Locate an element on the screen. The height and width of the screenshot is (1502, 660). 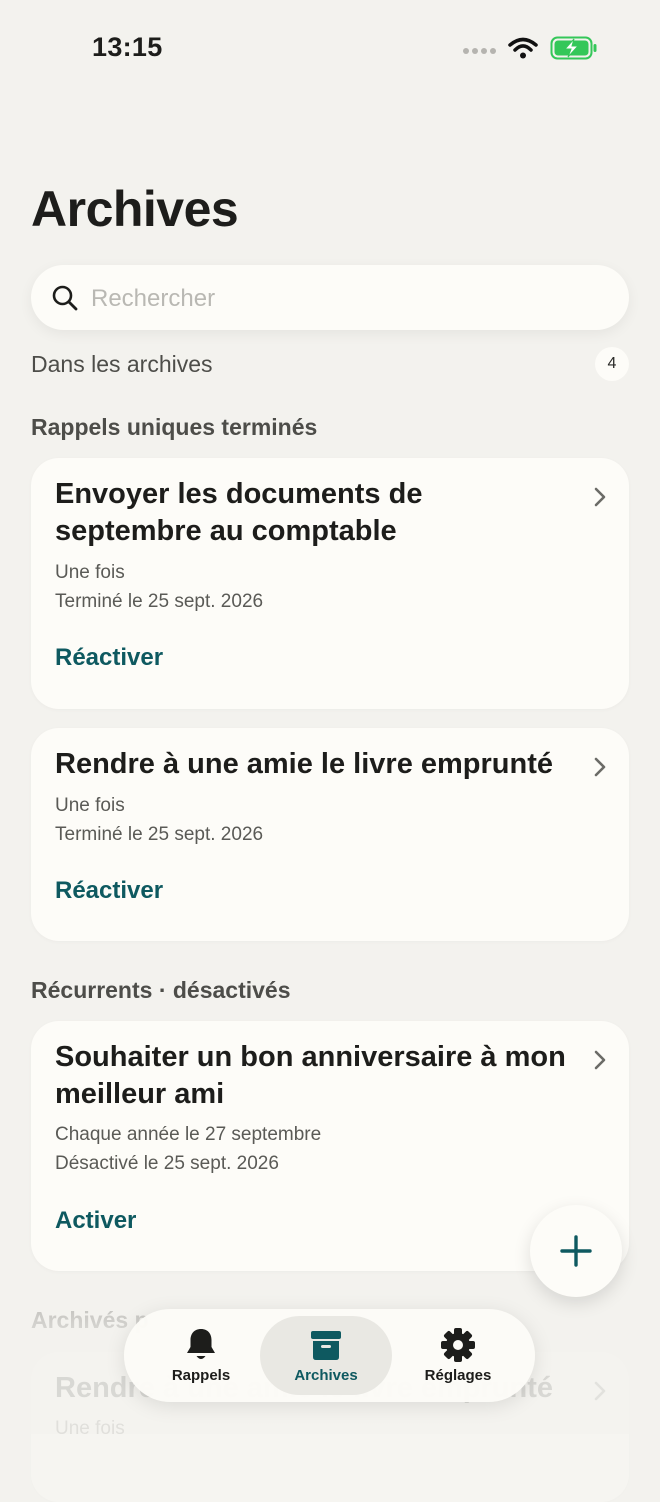
section-header-completed: Rappels uniques terminés is located at coordinates (174, 427).